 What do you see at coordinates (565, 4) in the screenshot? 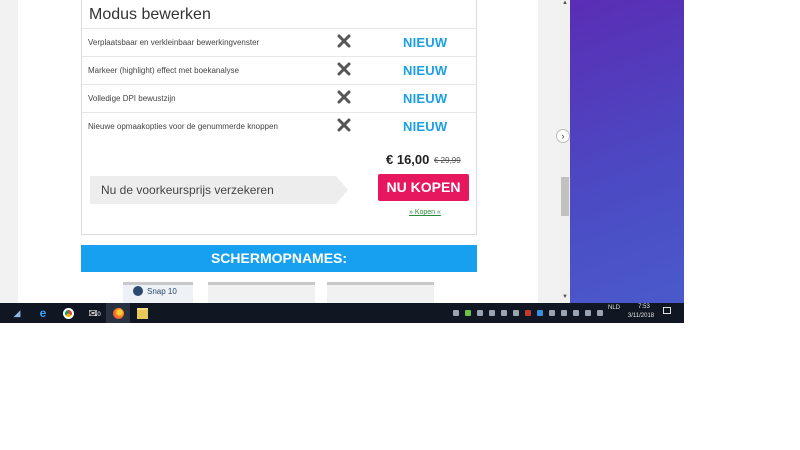
I see `scroll-up-icon: ▲` at bounding box center [565, 4].